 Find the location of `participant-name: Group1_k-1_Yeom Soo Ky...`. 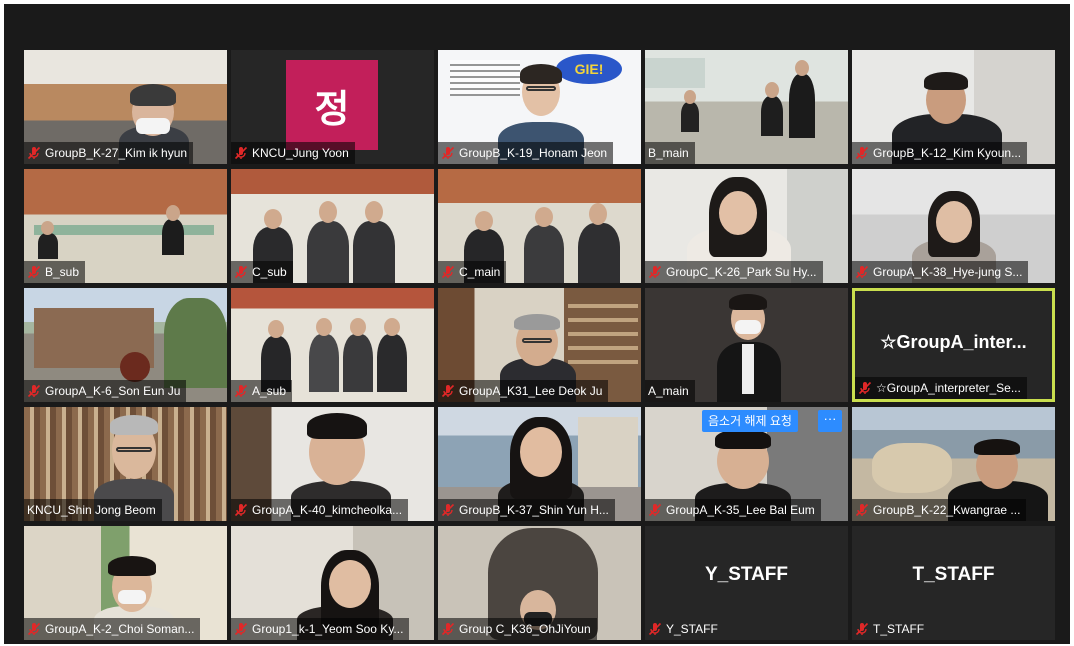

participant-name: Group1_k-1_Yeom Soo Ky... is located at coordinates (328, 629).